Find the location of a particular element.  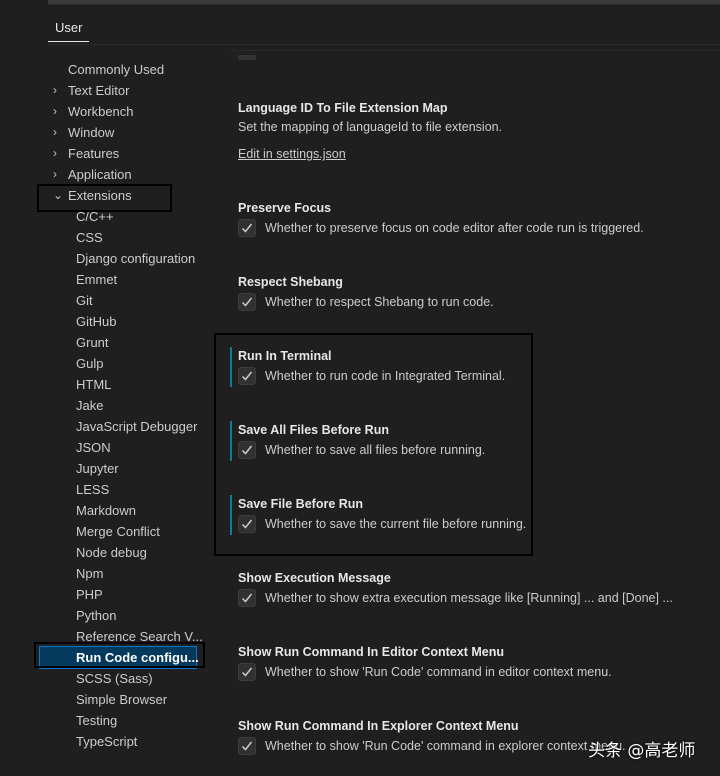

sidebar-item-label: Testing is located at coordinates (97, 720).